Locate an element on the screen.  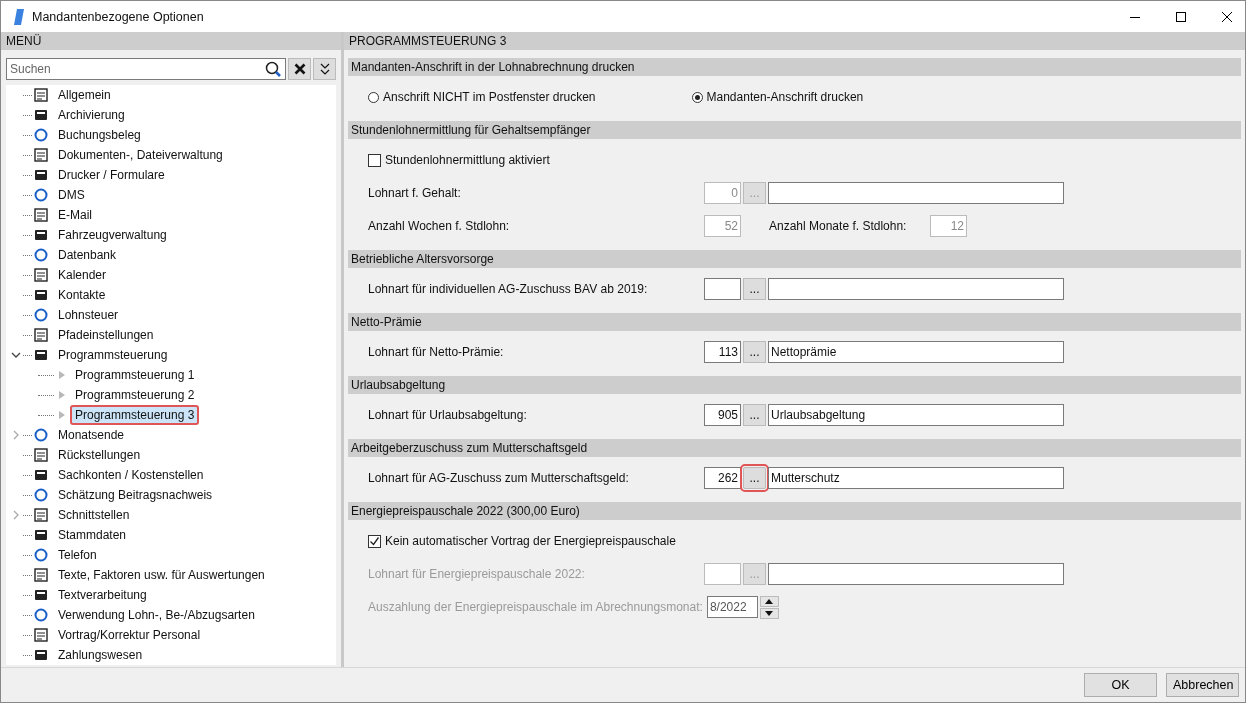
section-header: Arbeitgeberzuschuss zum Mutterschaftsgeld is located at coordinates (794, 448).